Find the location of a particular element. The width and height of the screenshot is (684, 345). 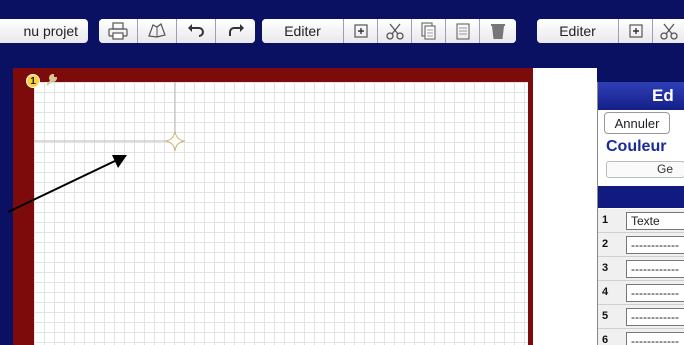

open-book-icon is located at coordinates (157, 30).